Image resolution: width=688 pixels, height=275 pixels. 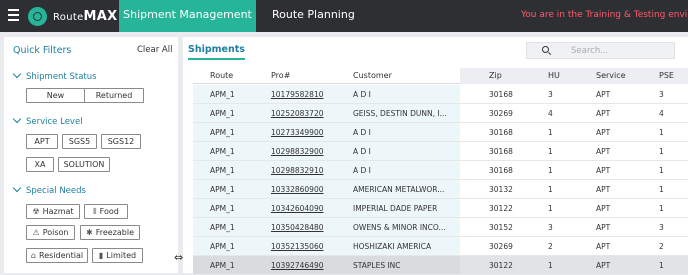 I want to click on logo-mark-icon, so click(x=37, y=16).